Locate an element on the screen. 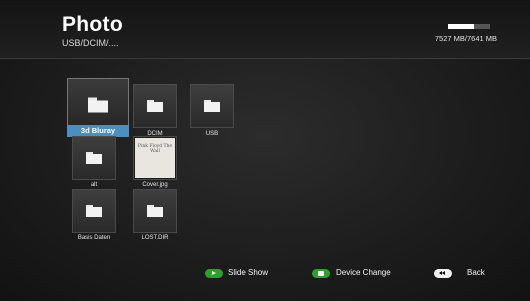 The image size is (530, 301). folder-label-lost-dir: LOST.DIR is located at coordinates (155, 238).